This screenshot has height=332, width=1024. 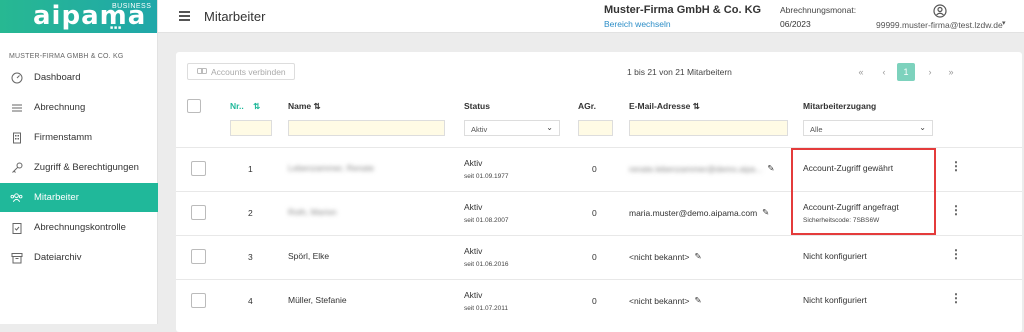 I want to click on row-status-since: seit 01.09.1977, so click(x=486, y=176).